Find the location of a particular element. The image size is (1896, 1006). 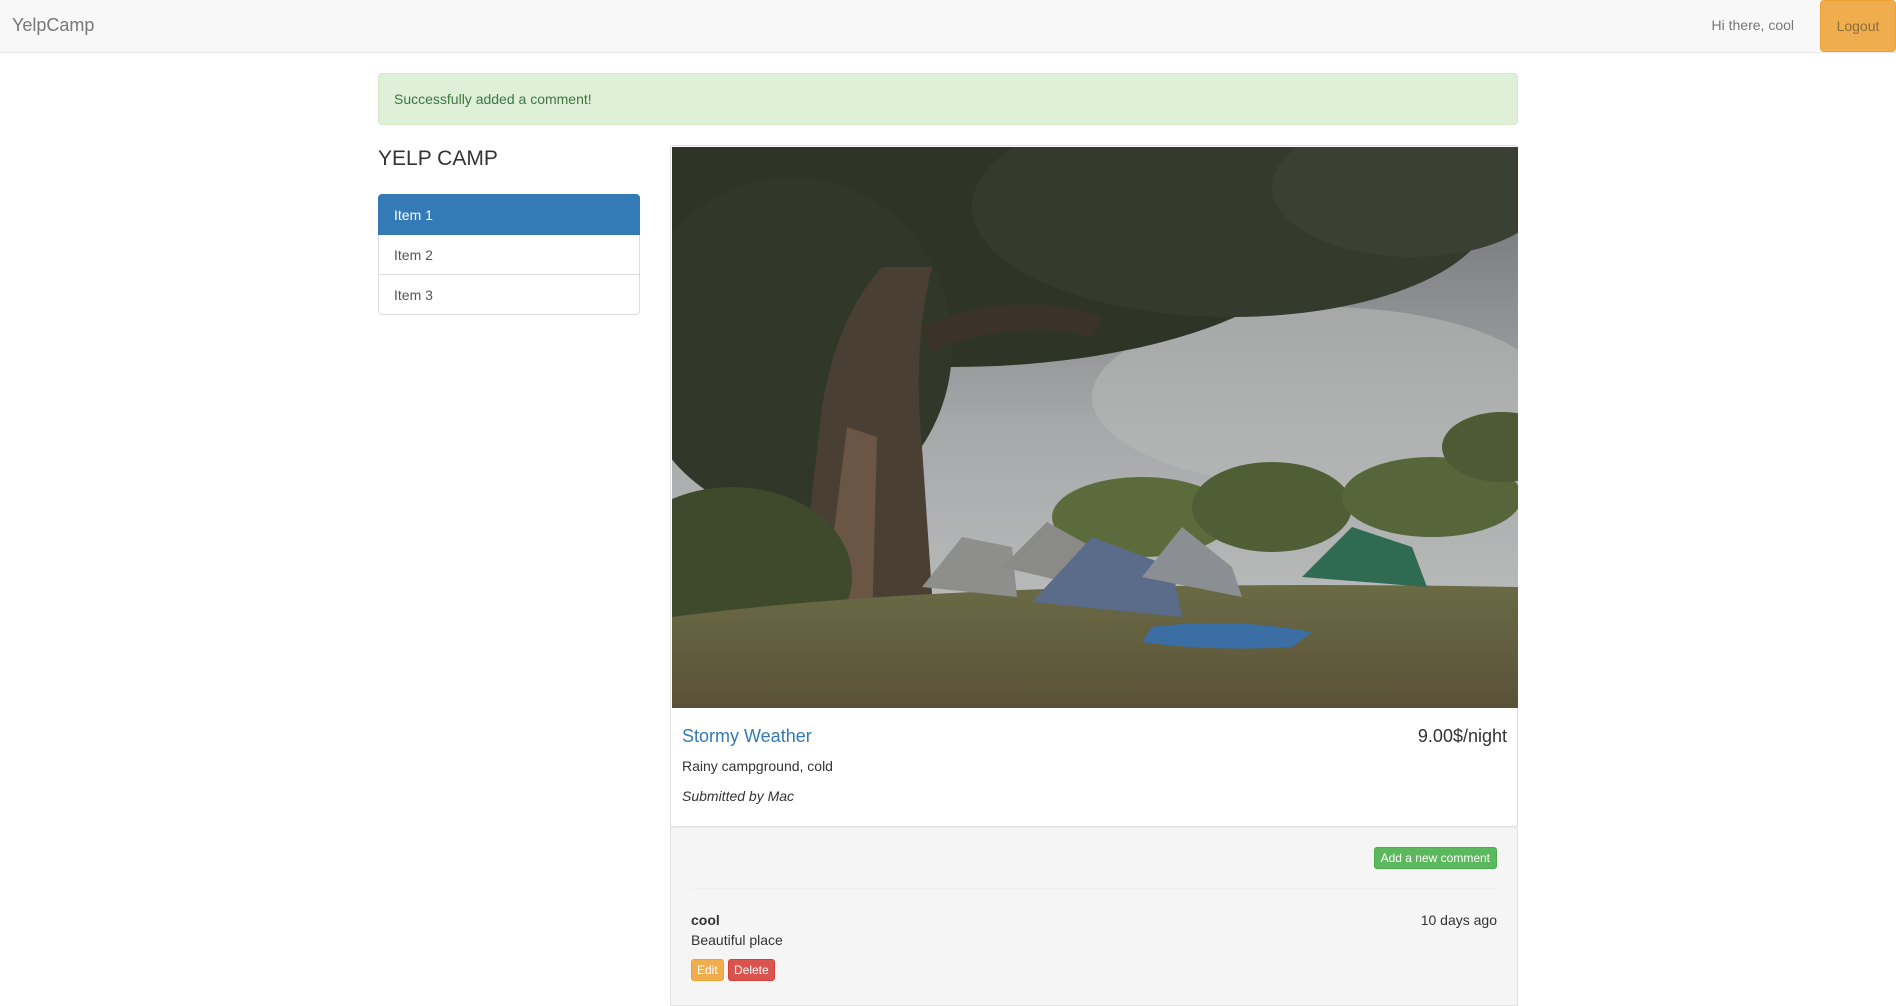

comment-timestamp: 10 days ago is located at coordinates (1458, 920).